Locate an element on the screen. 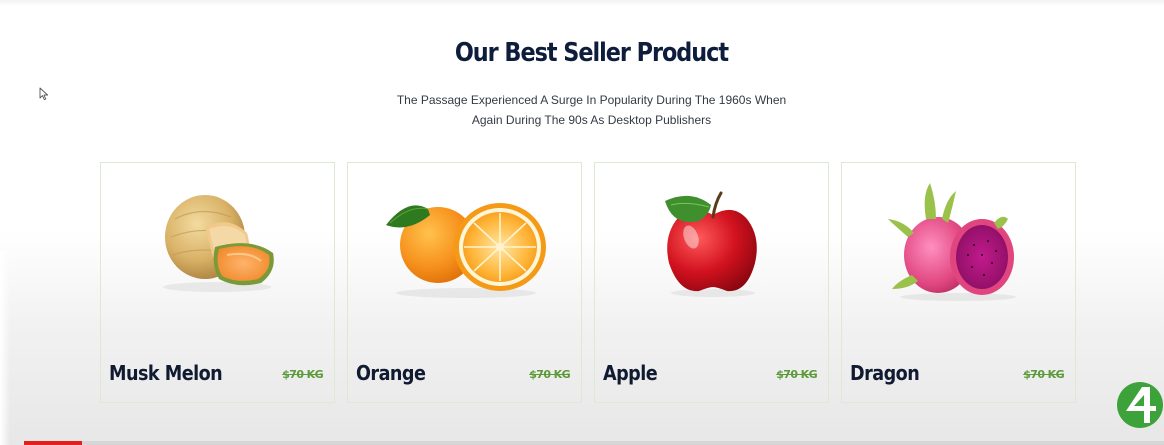  product-card-orange: Orange $70 KG is located at coordinates (464, 282).